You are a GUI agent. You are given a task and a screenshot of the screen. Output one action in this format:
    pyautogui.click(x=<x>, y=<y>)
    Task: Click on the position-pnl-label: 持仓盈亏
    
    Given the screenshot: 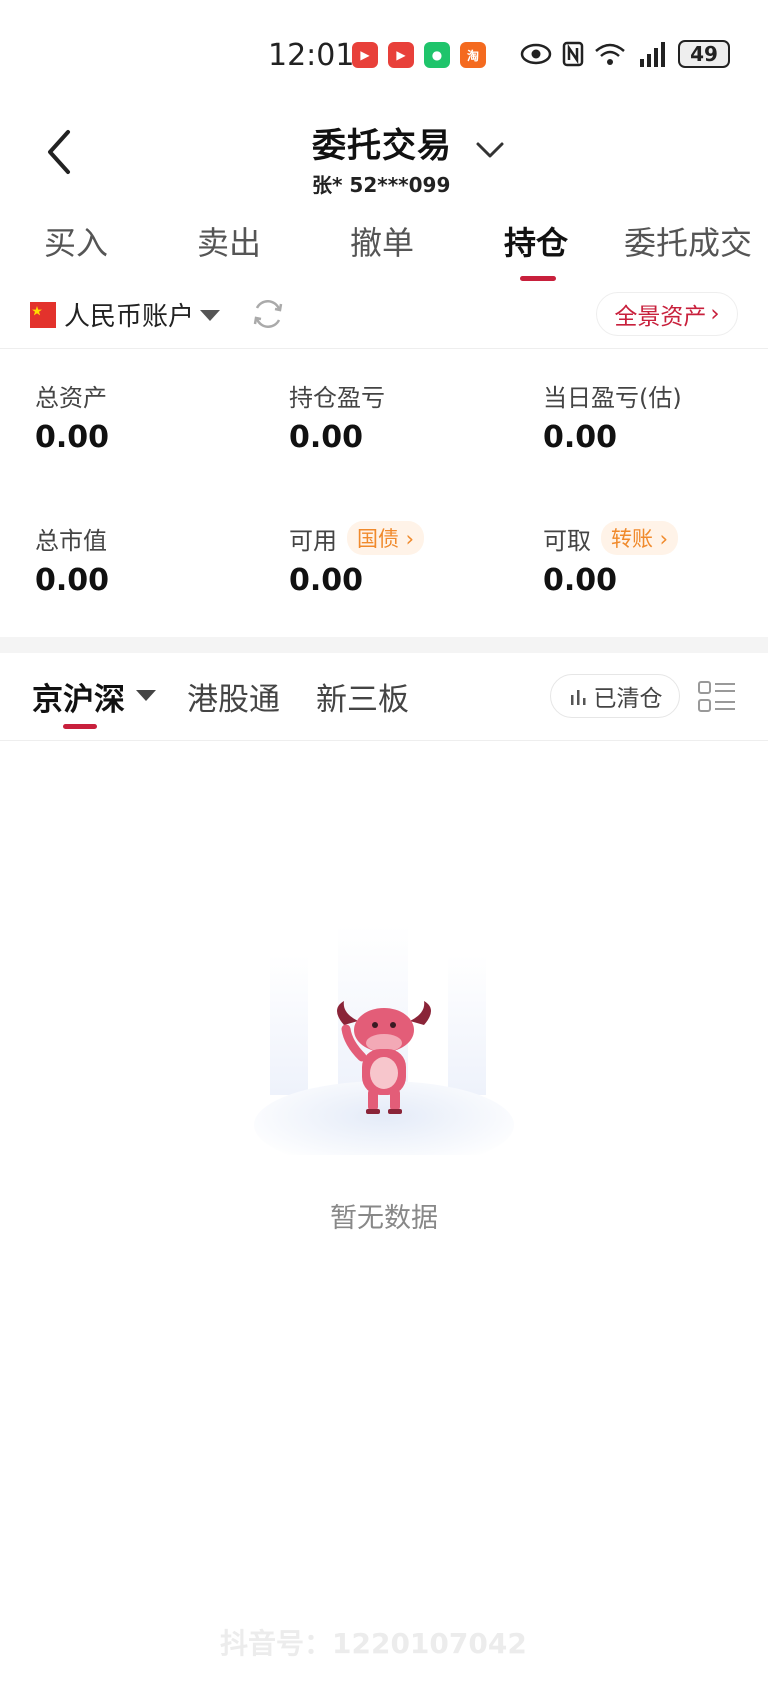 What is the action you would take?
    pyautogui.click(x=337, y=397)
    